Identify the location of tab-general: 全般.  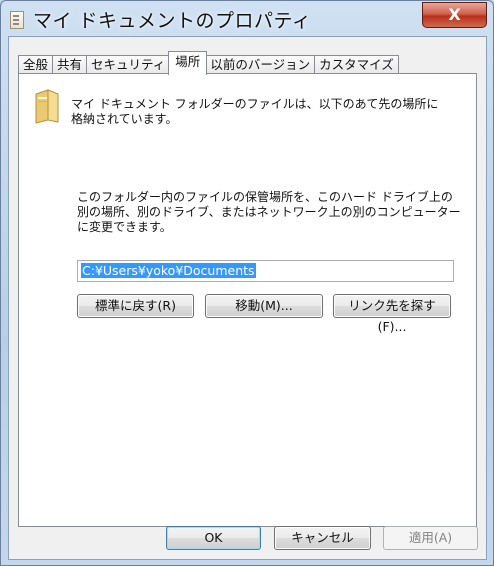
(36, 65).